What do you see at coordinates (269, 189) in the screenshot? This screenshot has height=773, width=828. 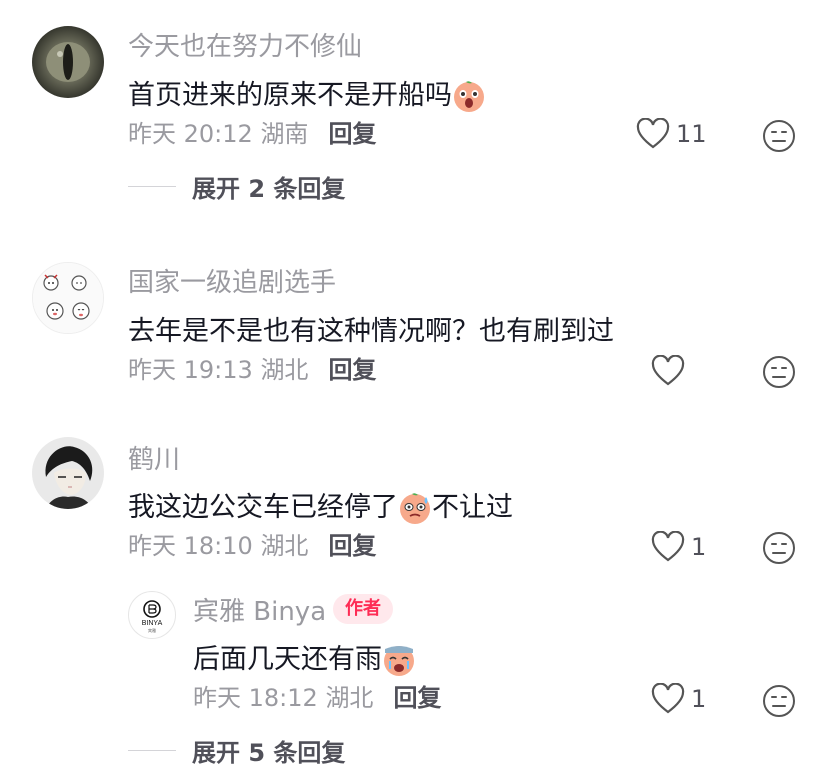 I see `expand-replies-label: 展开 2 条回复` at bounding box center [269, 189].